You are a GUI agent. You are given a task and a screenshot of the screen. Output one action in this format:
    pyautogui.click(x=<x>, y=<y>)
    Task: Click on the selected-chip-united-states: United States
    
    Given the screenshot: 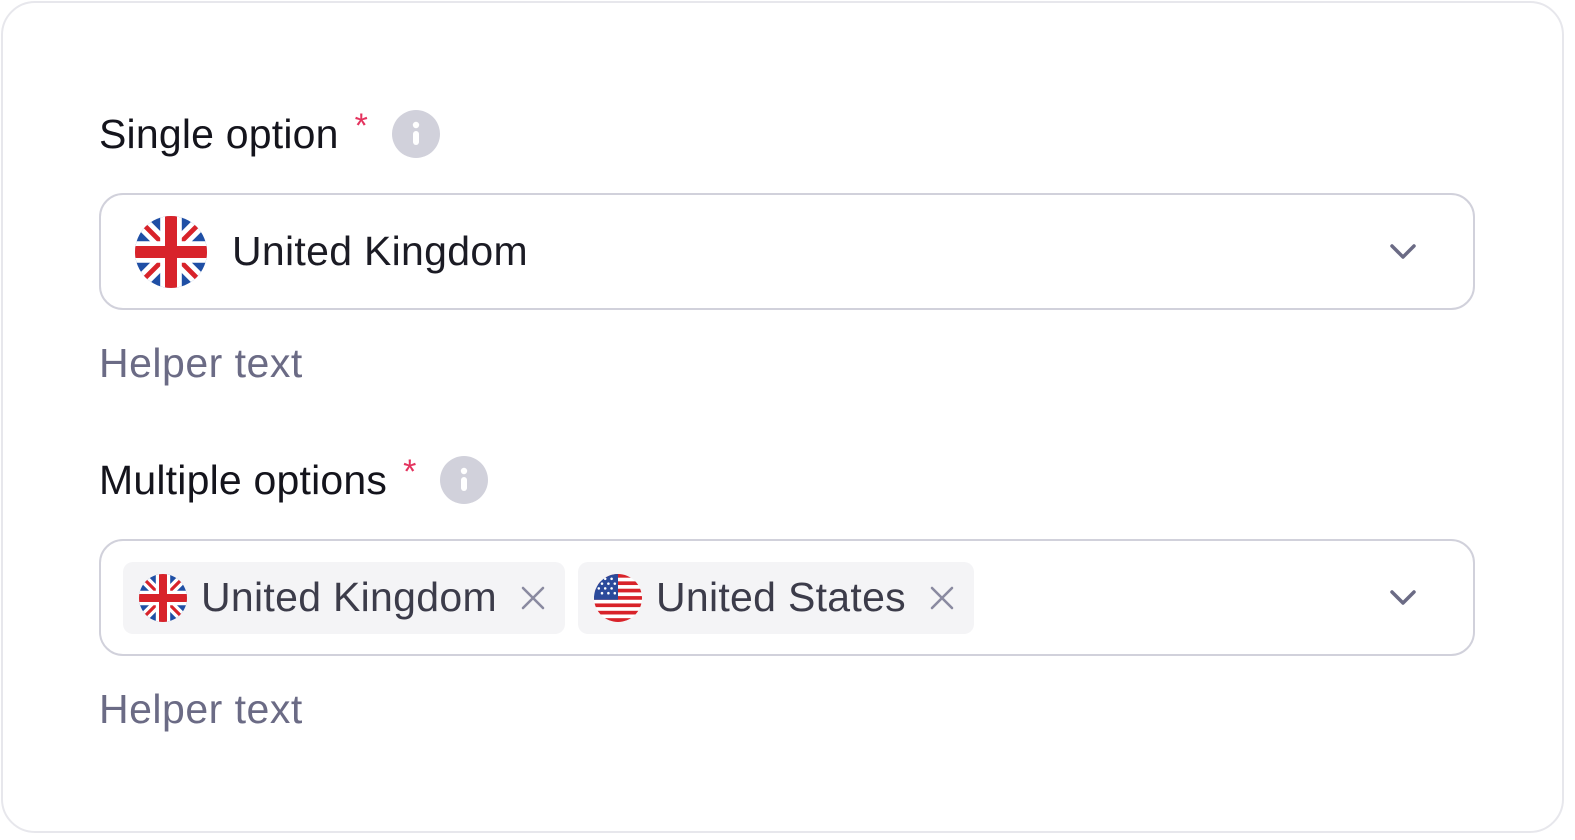 What is the action you would take?
    pyautogui.click(x=775, y=597)
    